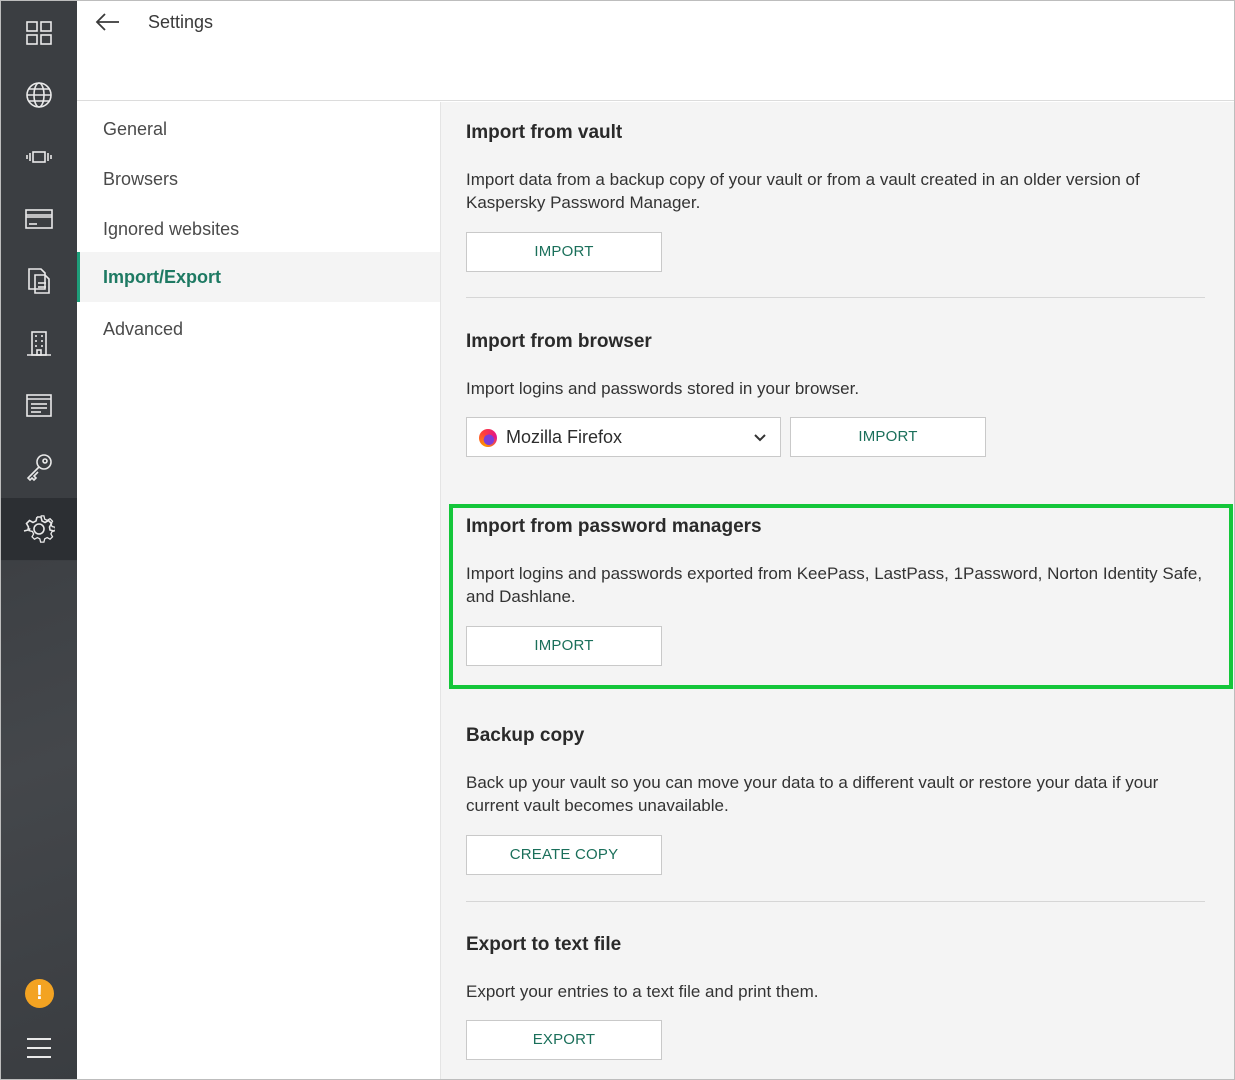 This screenshot has width=1235, height=1080. What do you see at coordinates (39, 219) in the screenshot?
I see `card-icon` at bounding box center [39, 219].